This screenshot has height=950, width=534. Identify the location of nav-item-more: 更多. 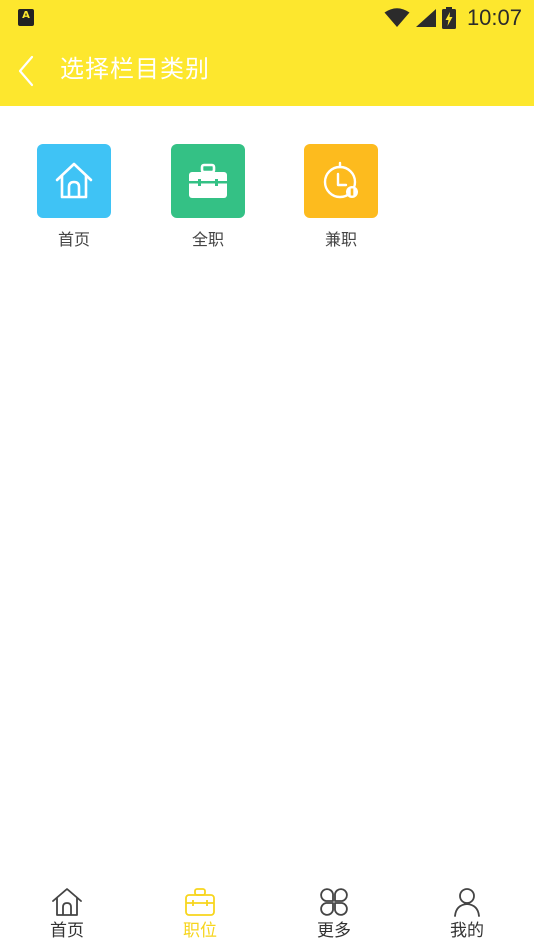
(334, 914).